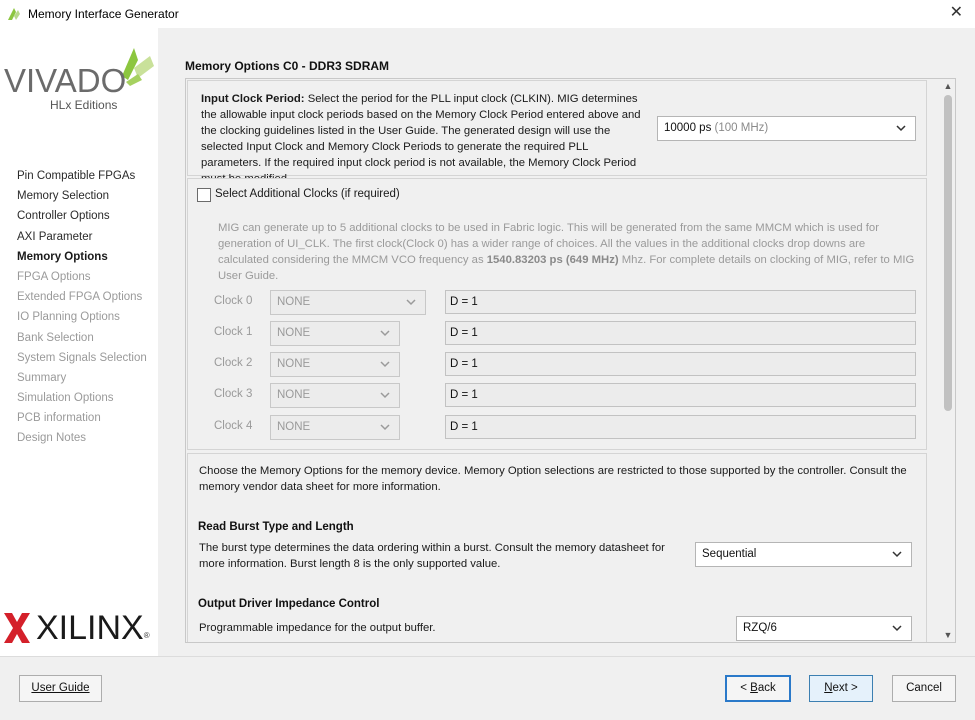  I want to click on back-button: < Back, so click(758, 688).